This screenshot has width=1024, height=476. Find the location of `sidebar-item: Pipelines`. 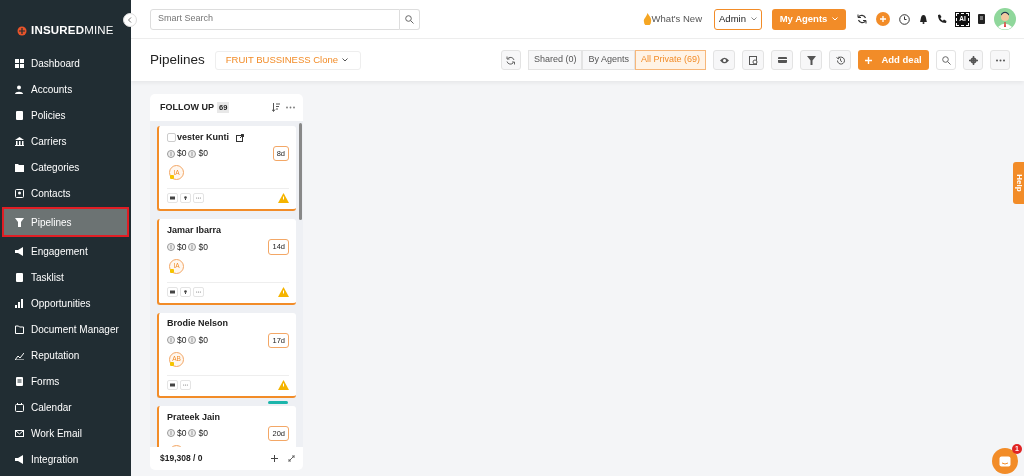

sidebar-item: Pipelines is located at coordinates (65, 222).